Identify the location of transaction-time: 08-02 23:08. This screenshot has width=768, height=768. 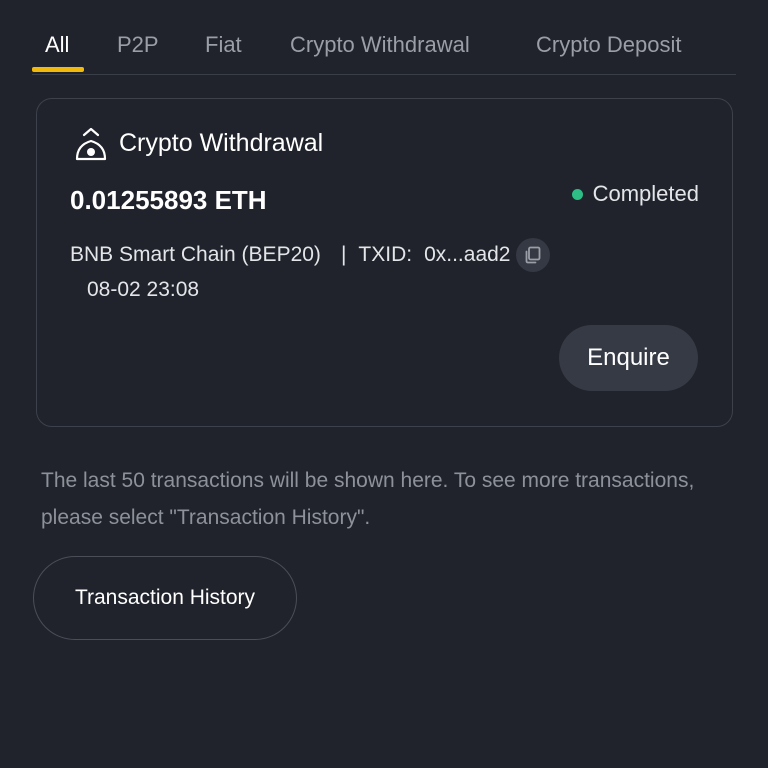
(143, 289).